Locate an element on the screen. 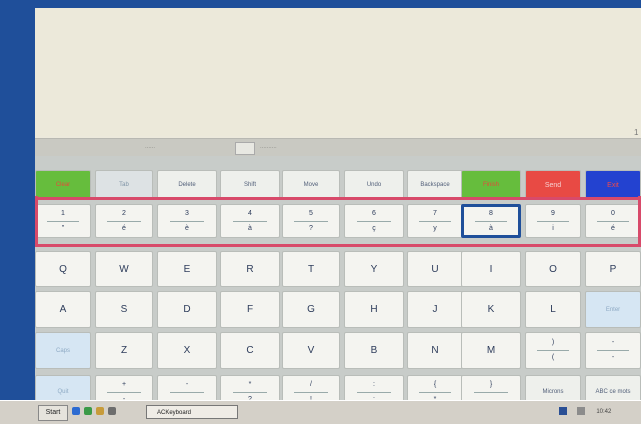 This screenshot has height=424, width=641. number-key: 6ç is located at coordinates (374, 221).